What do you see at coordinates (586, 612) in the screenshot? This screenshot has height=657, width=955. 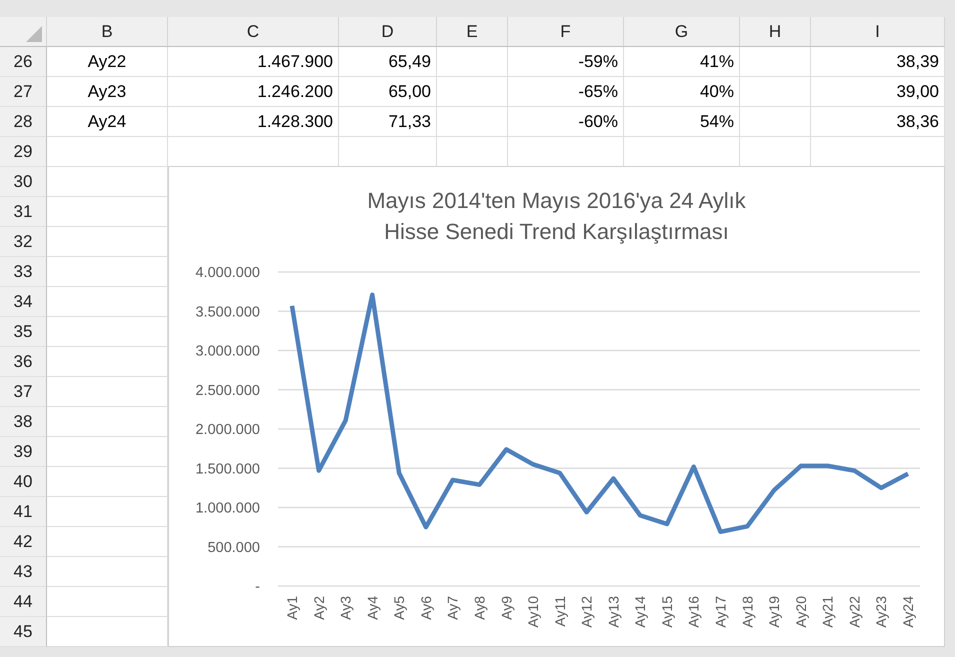 I see `axis-tick-label: Ay12` at bounding box center [586, 612].